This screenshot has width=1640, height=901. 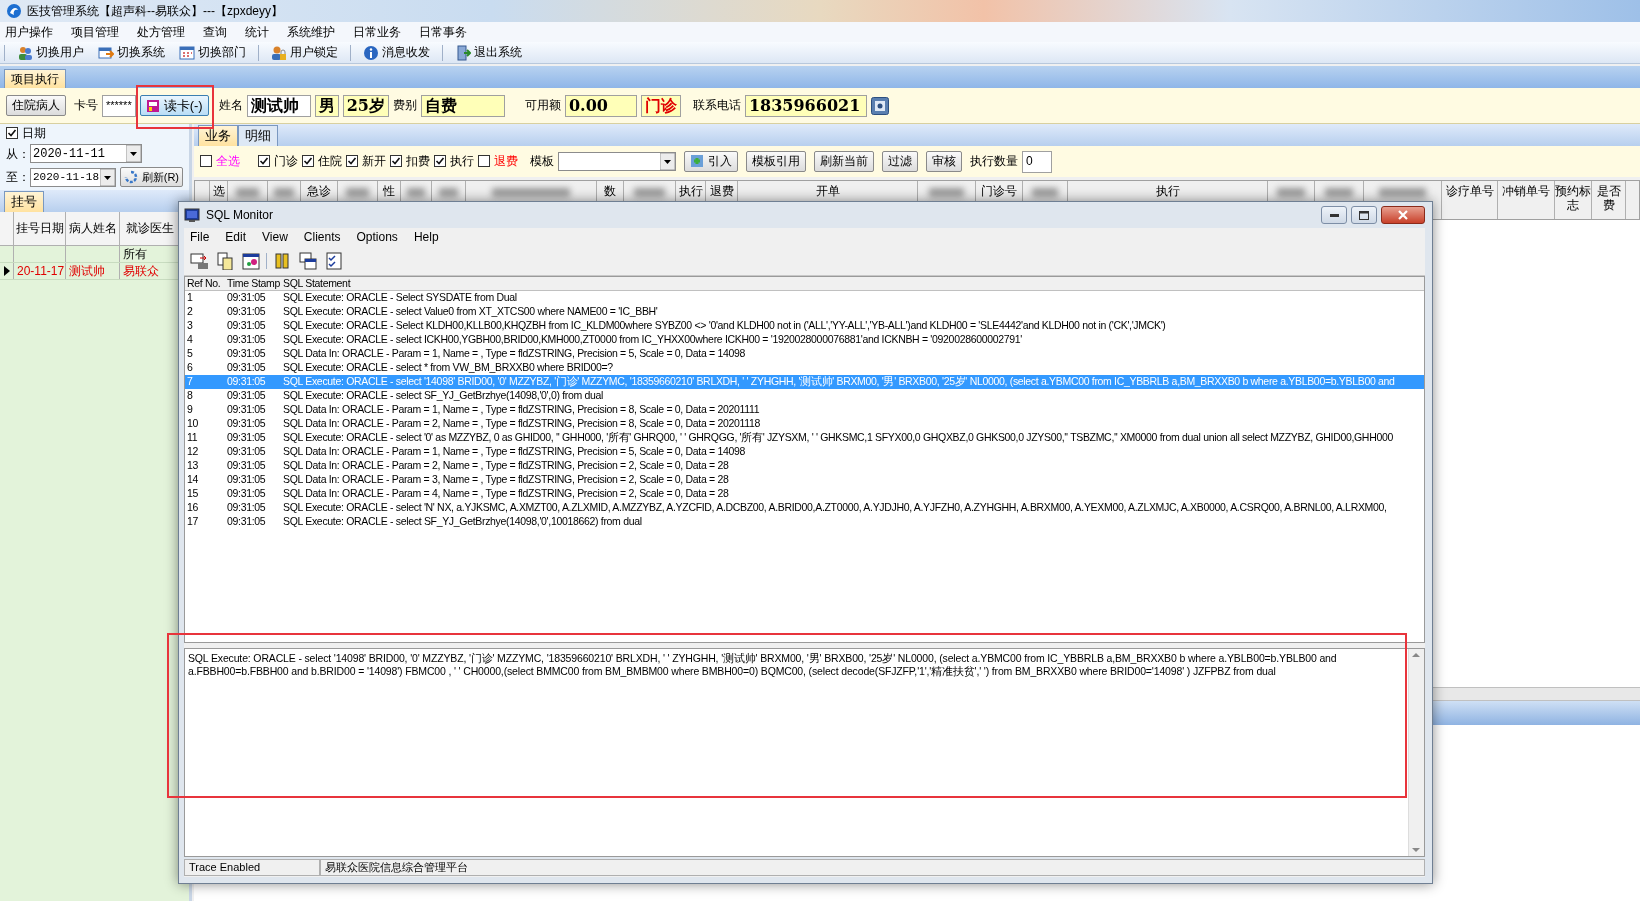 I want to click on log-row: 9 09:31:05 SQL Data In: ORACLE - Param = 1, Name = , Type = fldZSTRING, Precision = 8, Scale = 0, Data = 20201111, so click(x=804, y=410).